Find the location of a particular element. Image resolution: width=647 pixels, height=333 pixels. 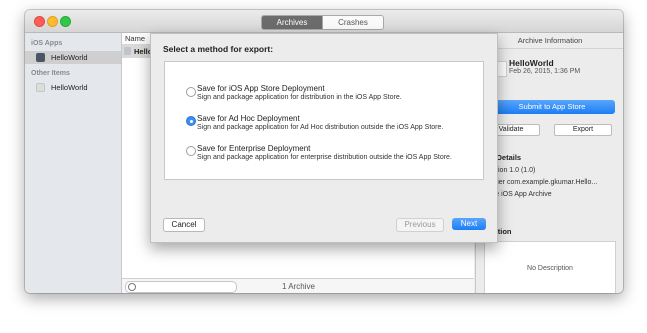

tab-crashes: Crashes is located at coordinates (352, 22).